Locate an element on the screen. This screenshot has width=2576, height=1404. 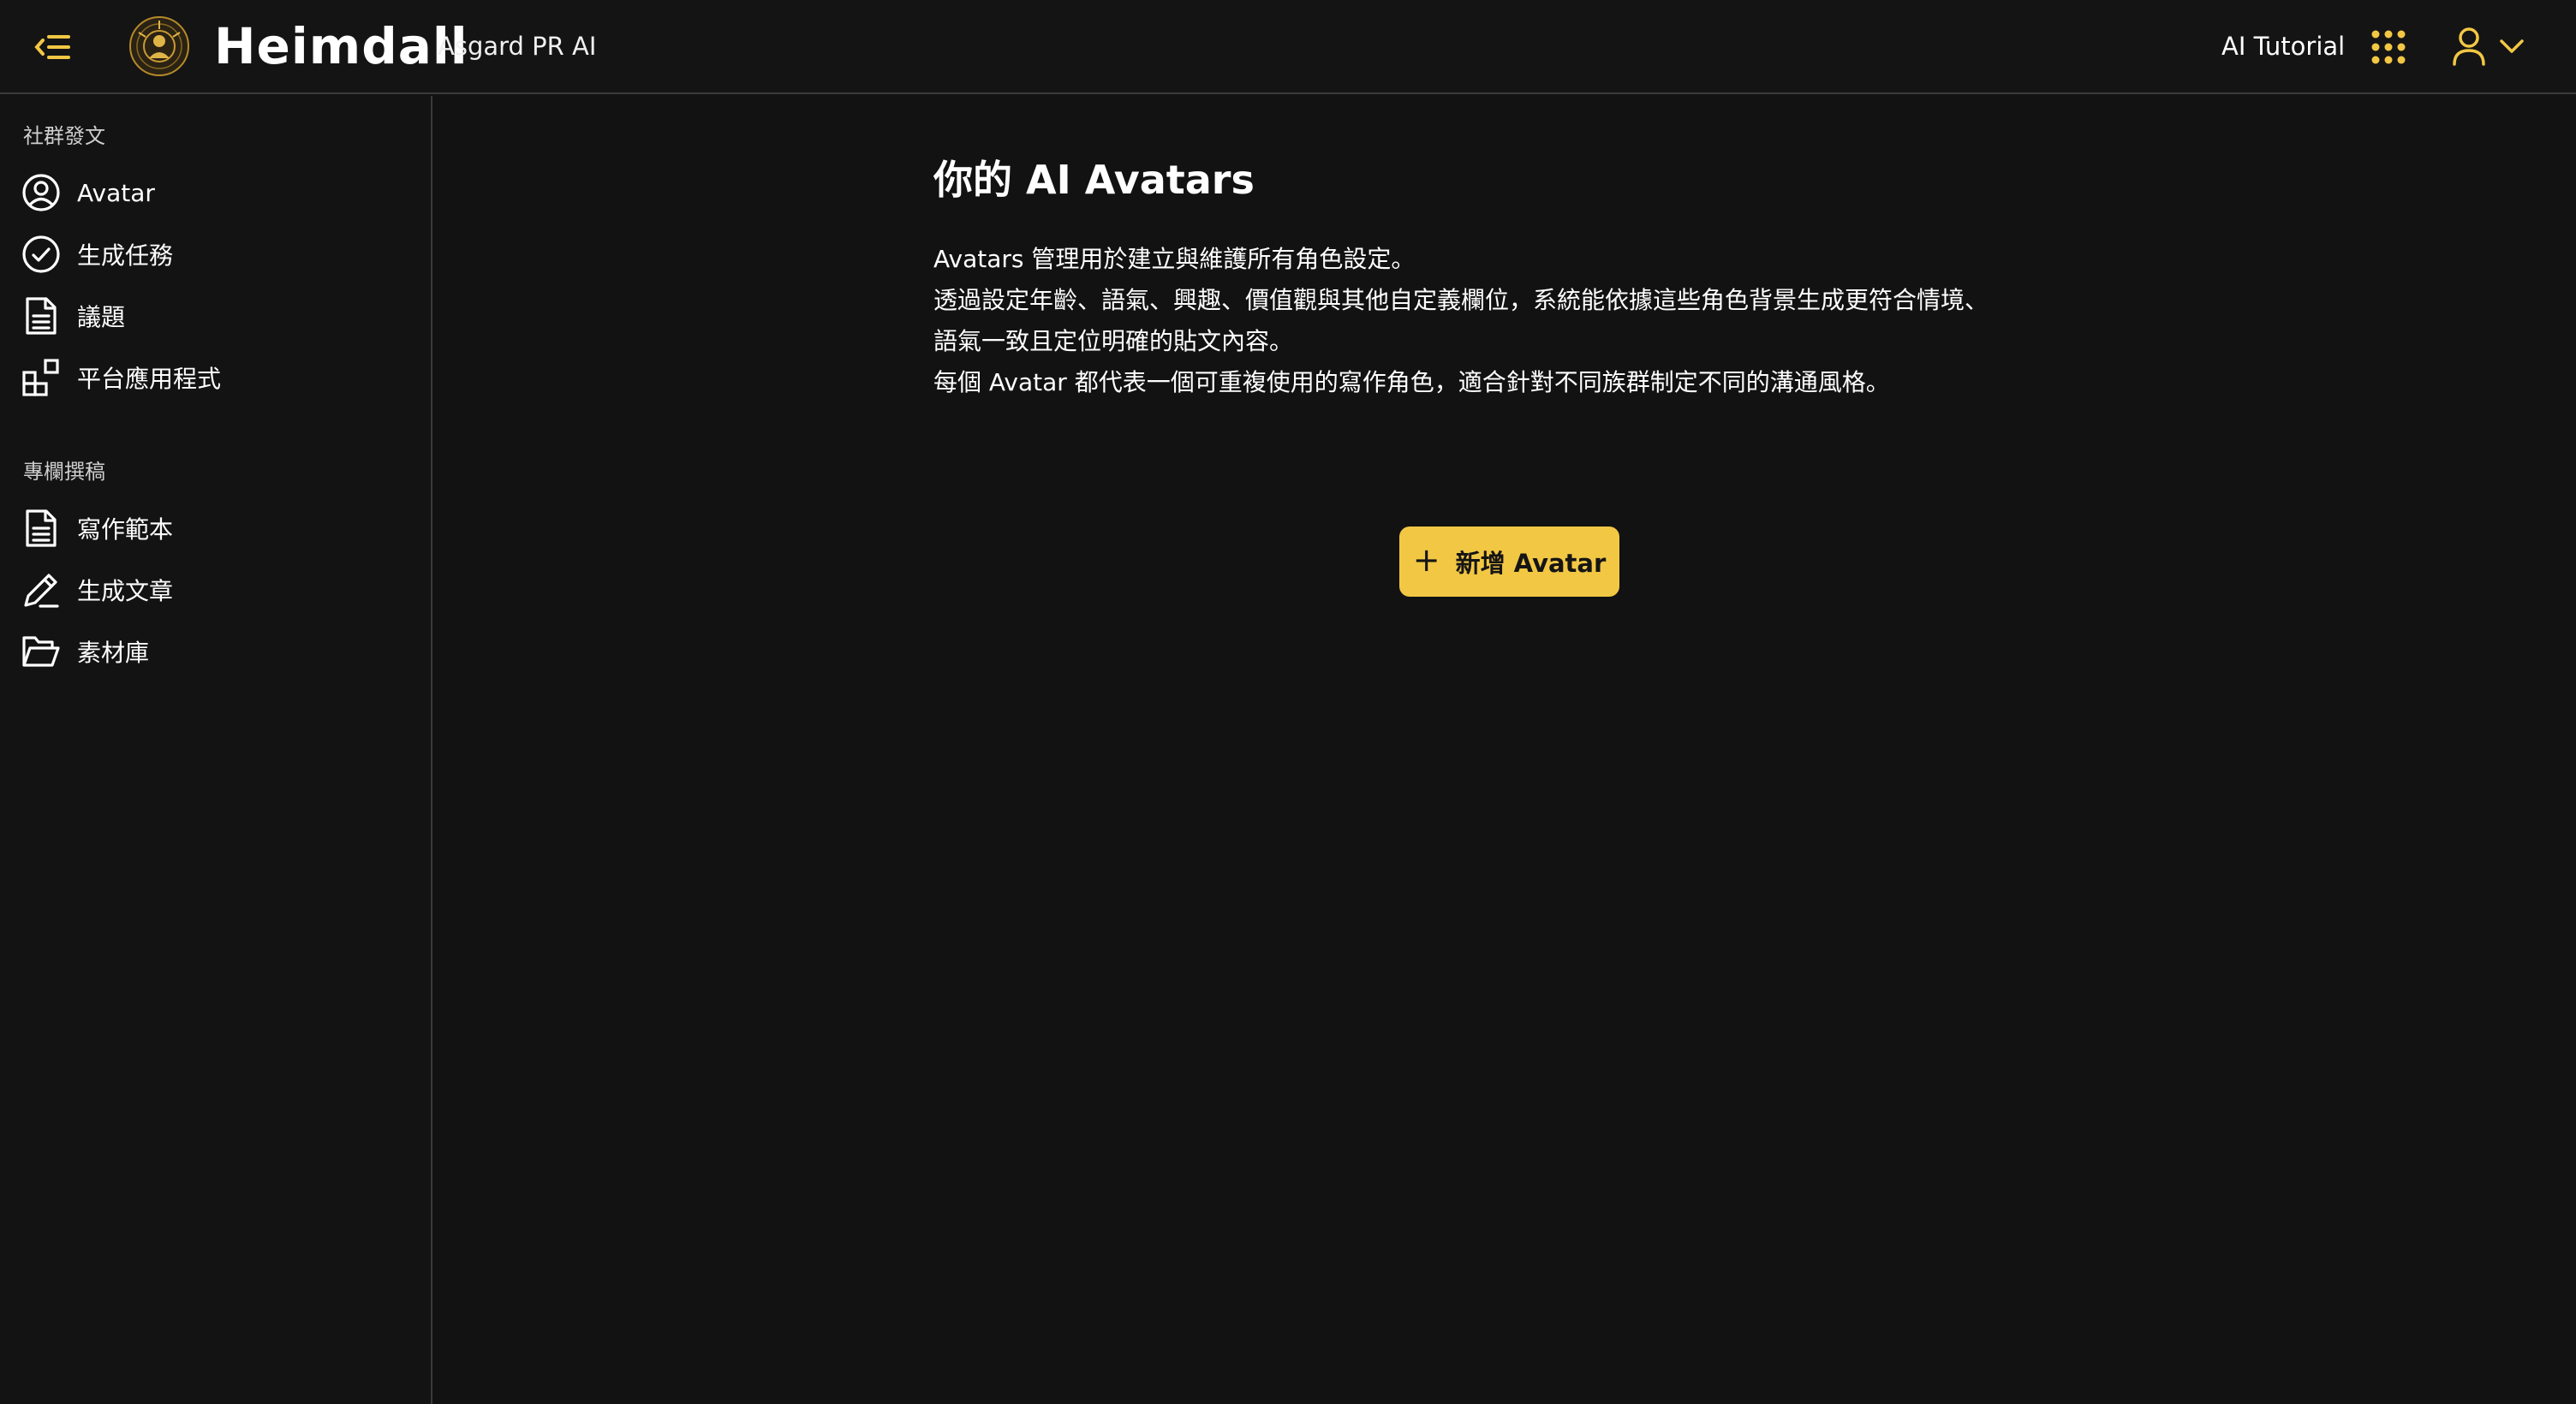
collapse-sidebar-button is located at coordinates (53, 47).